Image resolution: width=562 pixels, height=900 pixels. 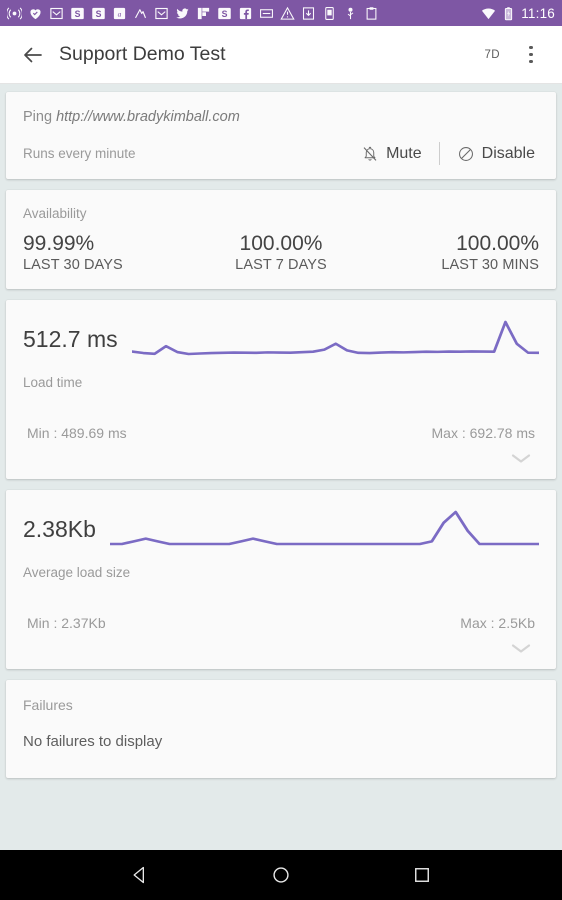 I want to click on screenshot-icon, so click(x=266, y=13).